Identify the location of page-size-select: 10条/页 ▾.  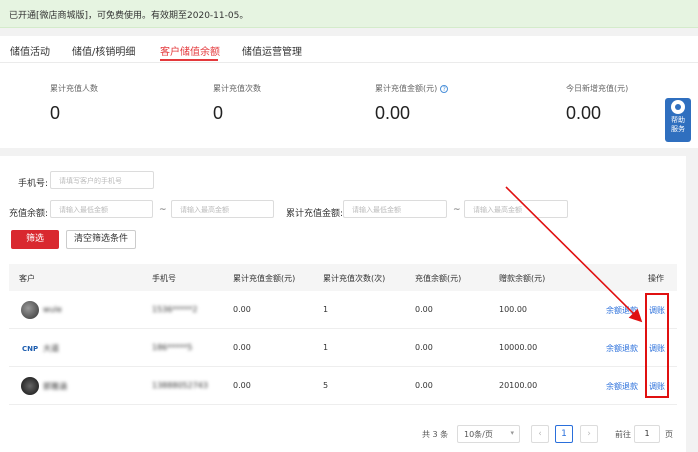
(488, 434).